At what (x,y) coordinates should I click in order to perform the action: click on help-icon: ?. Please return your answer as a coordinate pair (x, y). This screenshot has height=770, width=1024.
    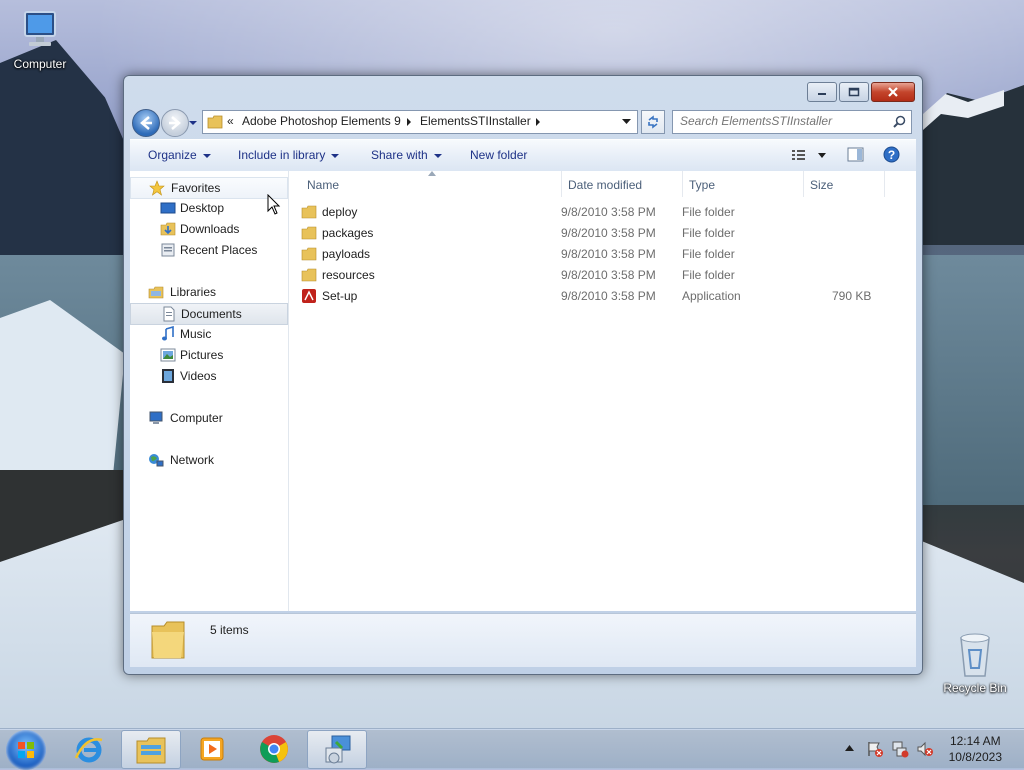
    Looking at the image, I should click on (891, 154).